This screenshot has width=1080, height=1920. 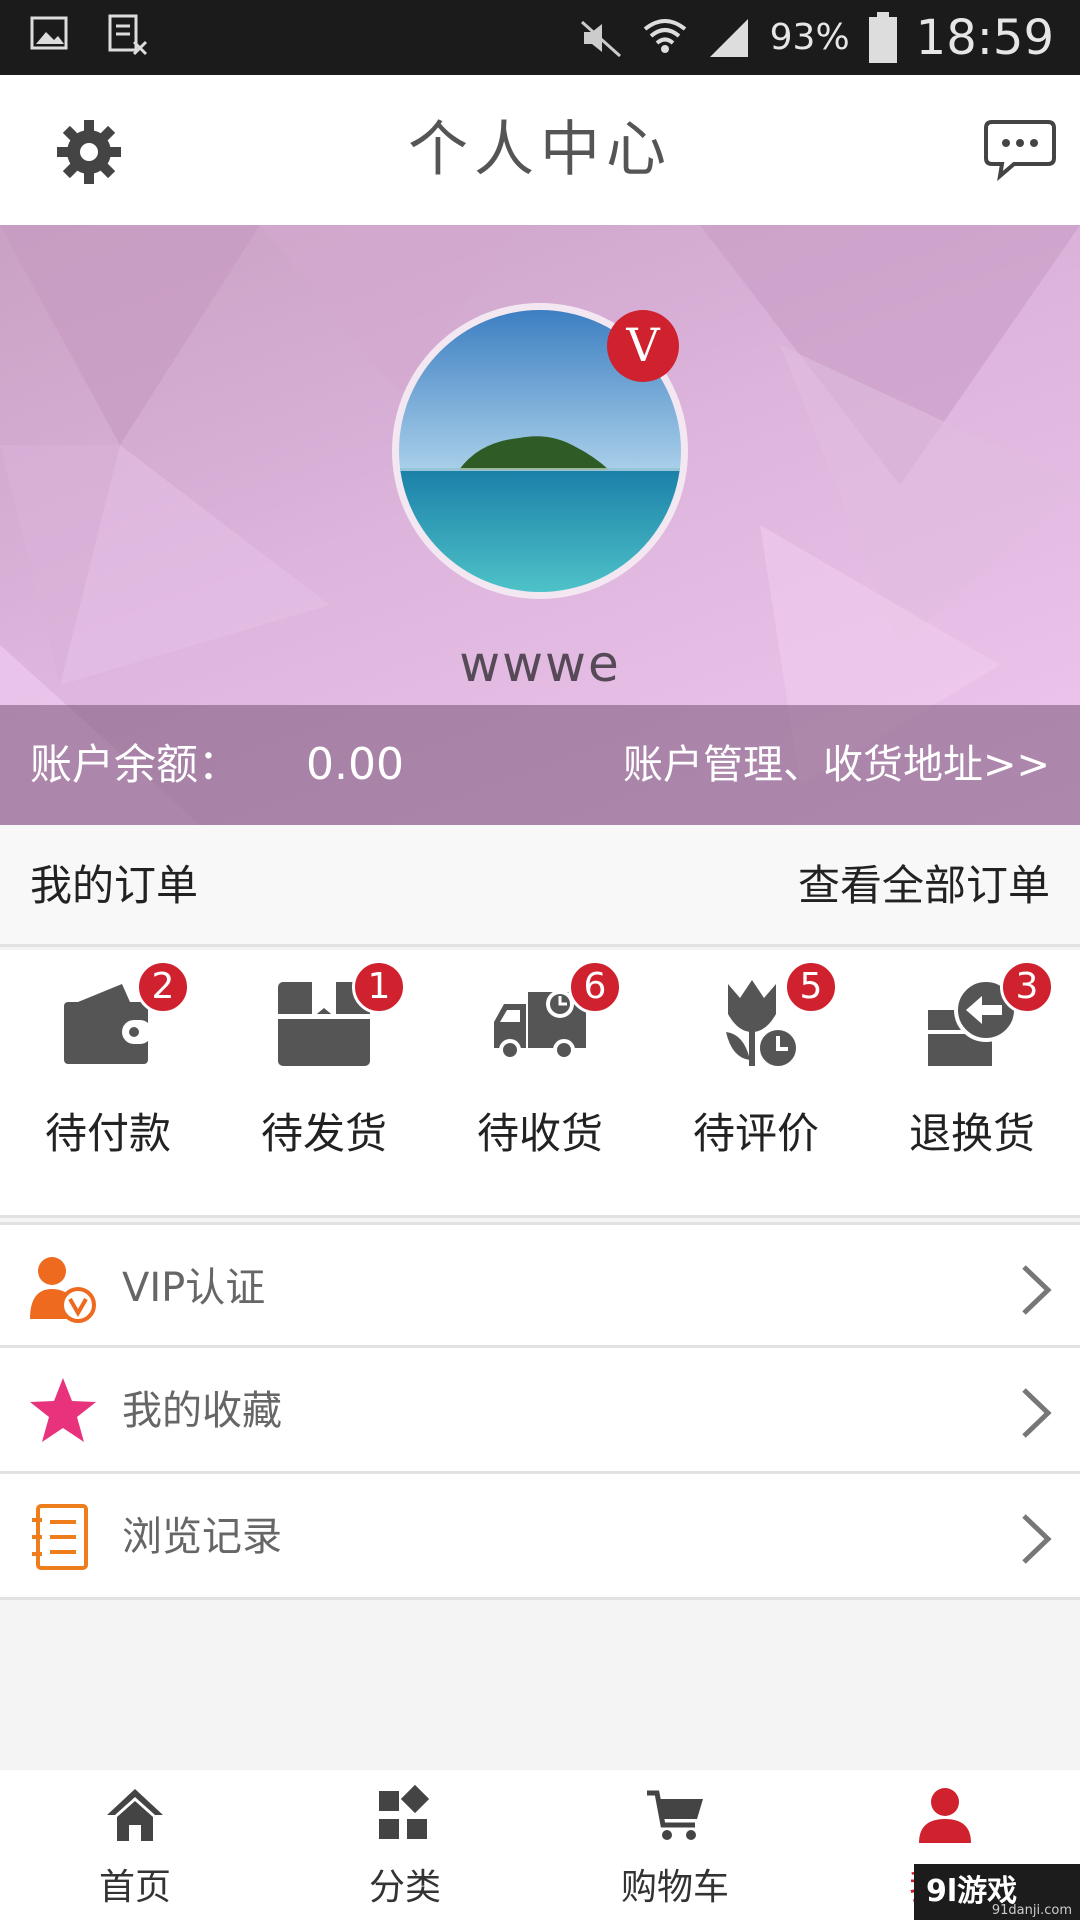 I want to click on user-icon, so click(x=945, y=1815).